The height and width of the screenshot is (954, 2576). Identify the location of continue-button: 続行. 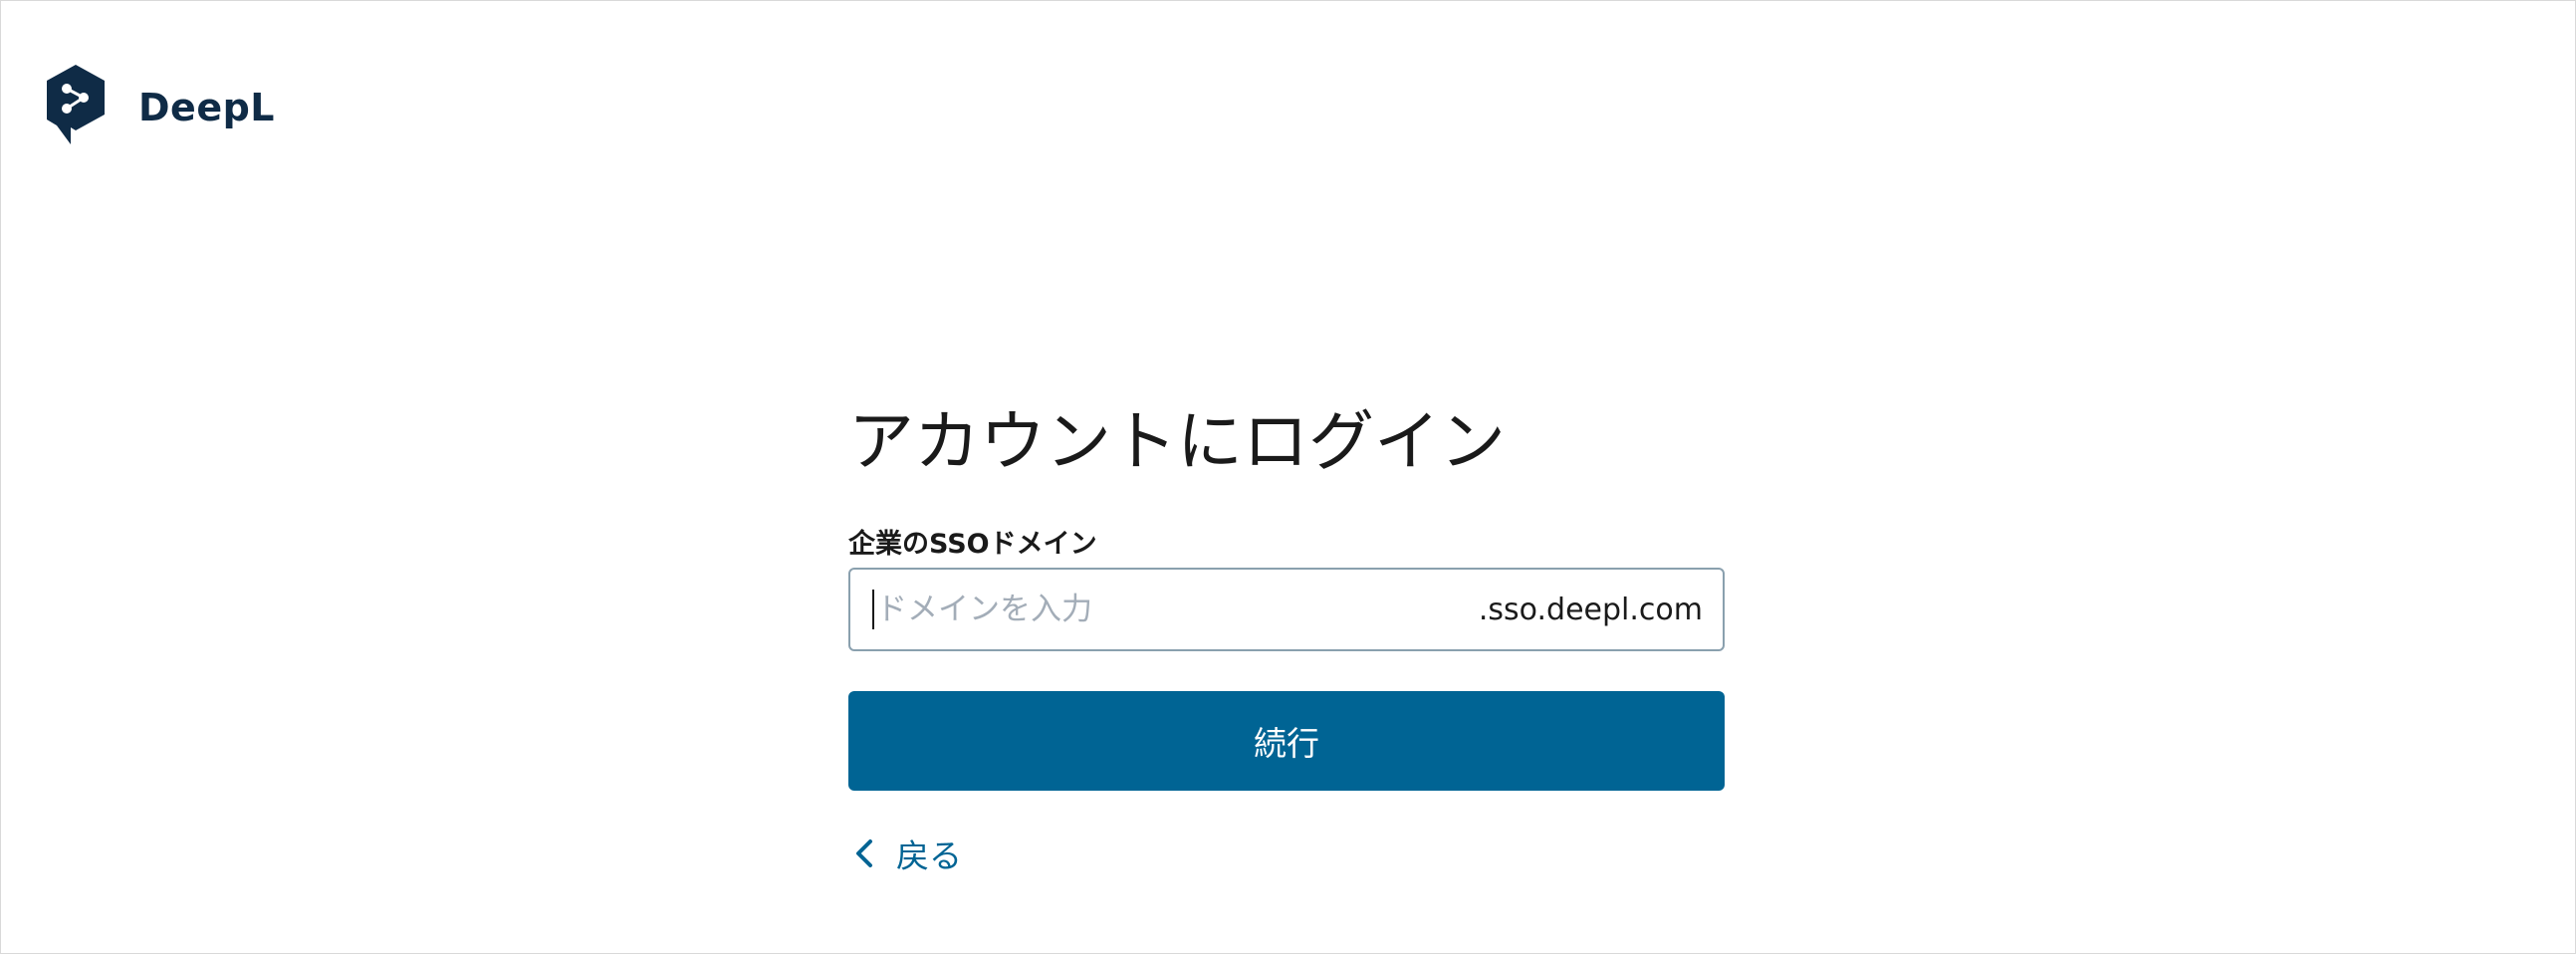
(1286, 741).